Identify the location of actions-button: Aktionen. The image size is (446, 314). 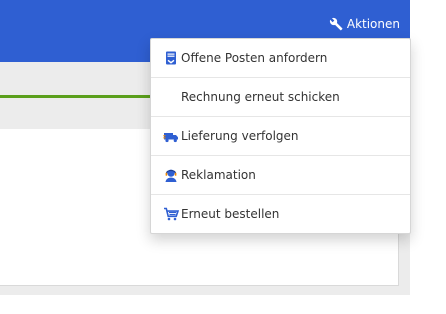
(364, 24).